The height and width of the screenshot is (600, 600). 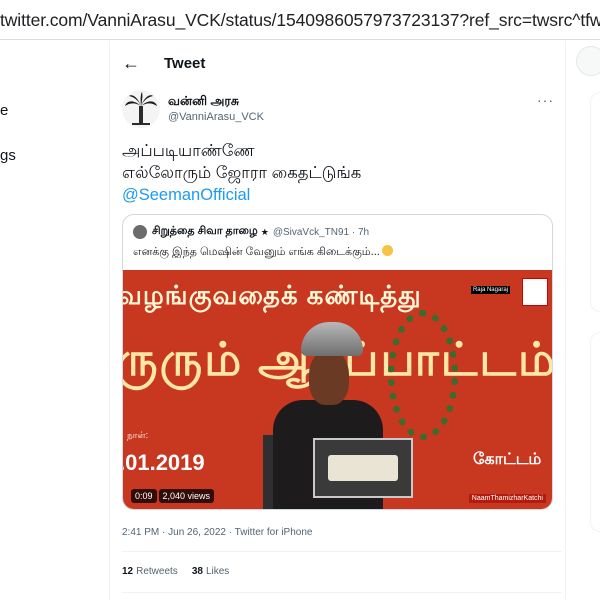 I want to click on quoted-author-name: சிறுத்தை சிவா தாழை, so click(x=205, y=231).